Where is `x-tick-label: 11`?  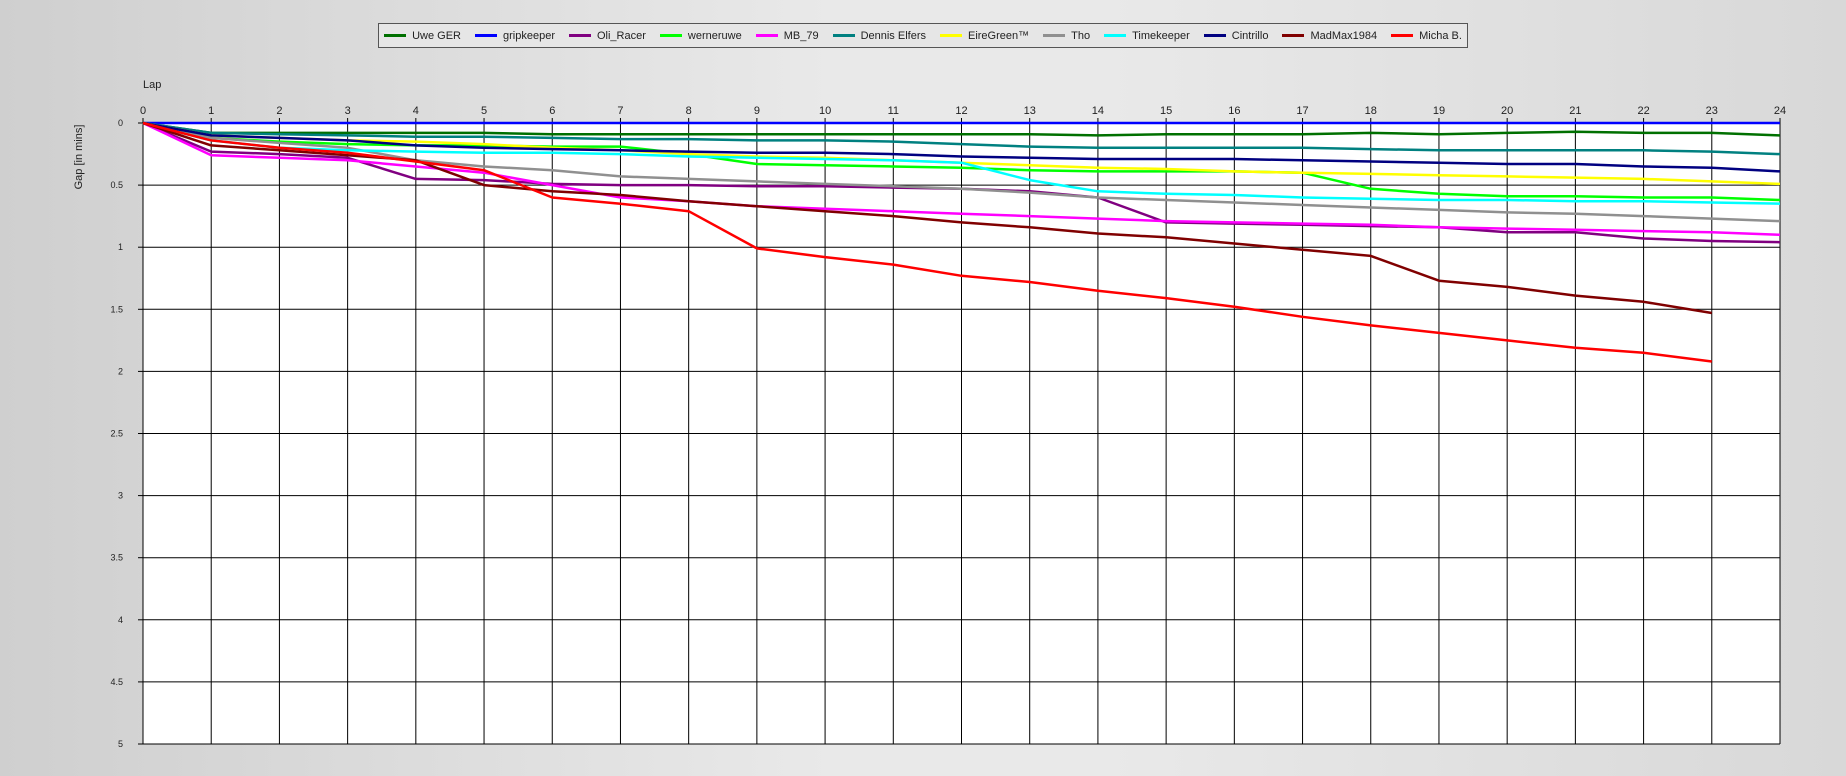 x-tick-label: 11 is located at coordinates (893, 111).